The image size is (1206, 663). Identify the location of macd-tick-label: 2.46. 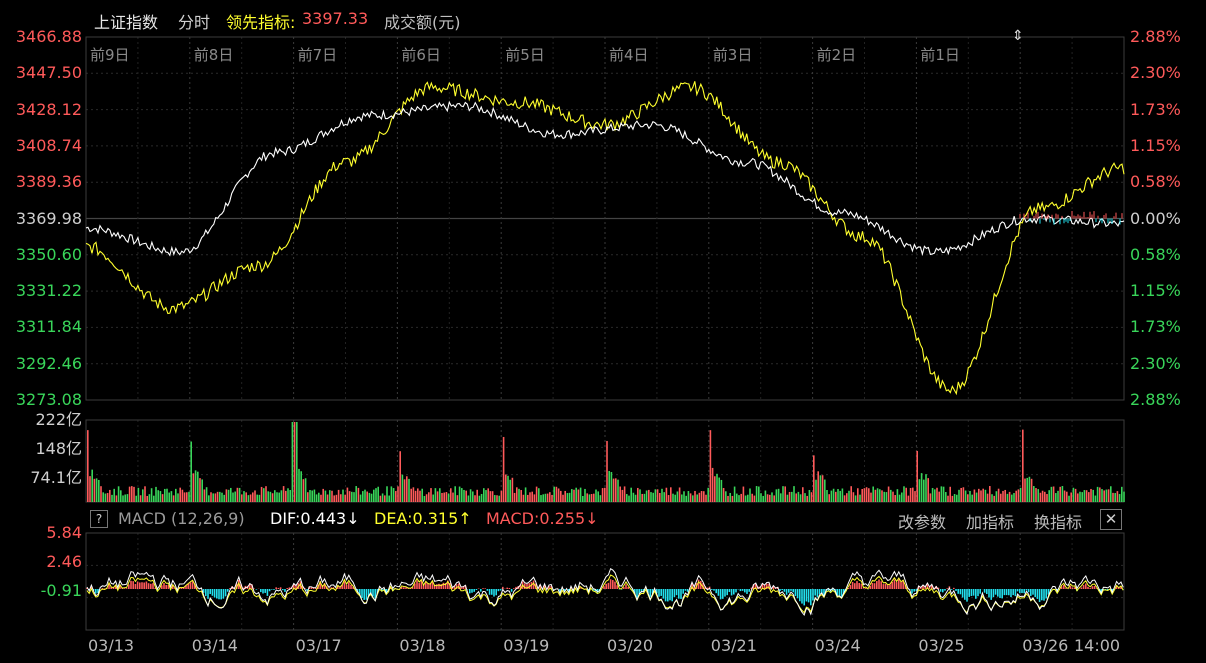
(64, 561).